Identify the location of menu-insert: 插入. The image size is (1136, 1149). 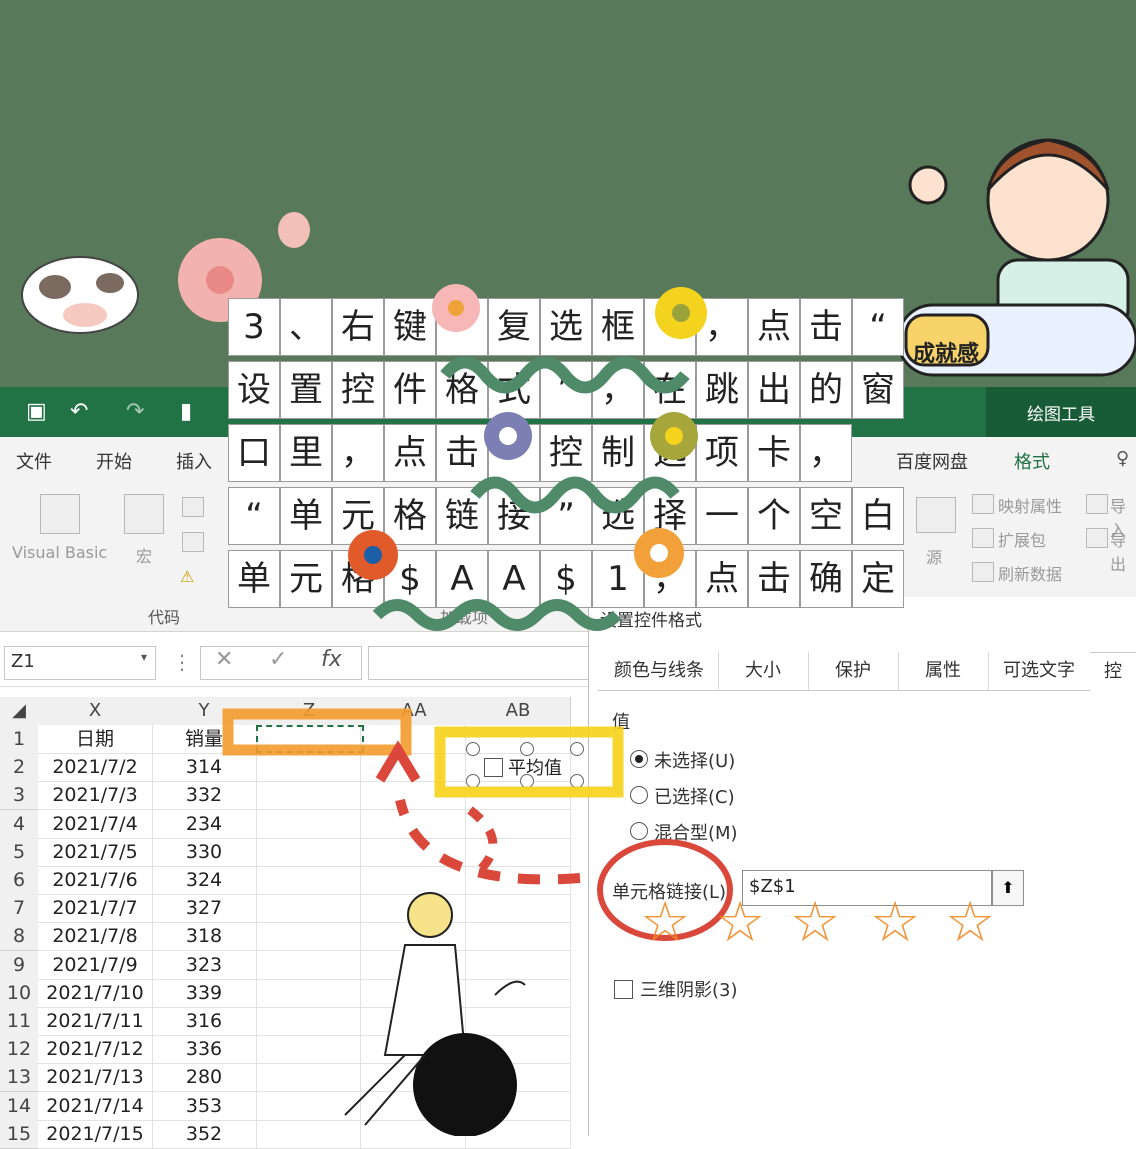
(194, 461).